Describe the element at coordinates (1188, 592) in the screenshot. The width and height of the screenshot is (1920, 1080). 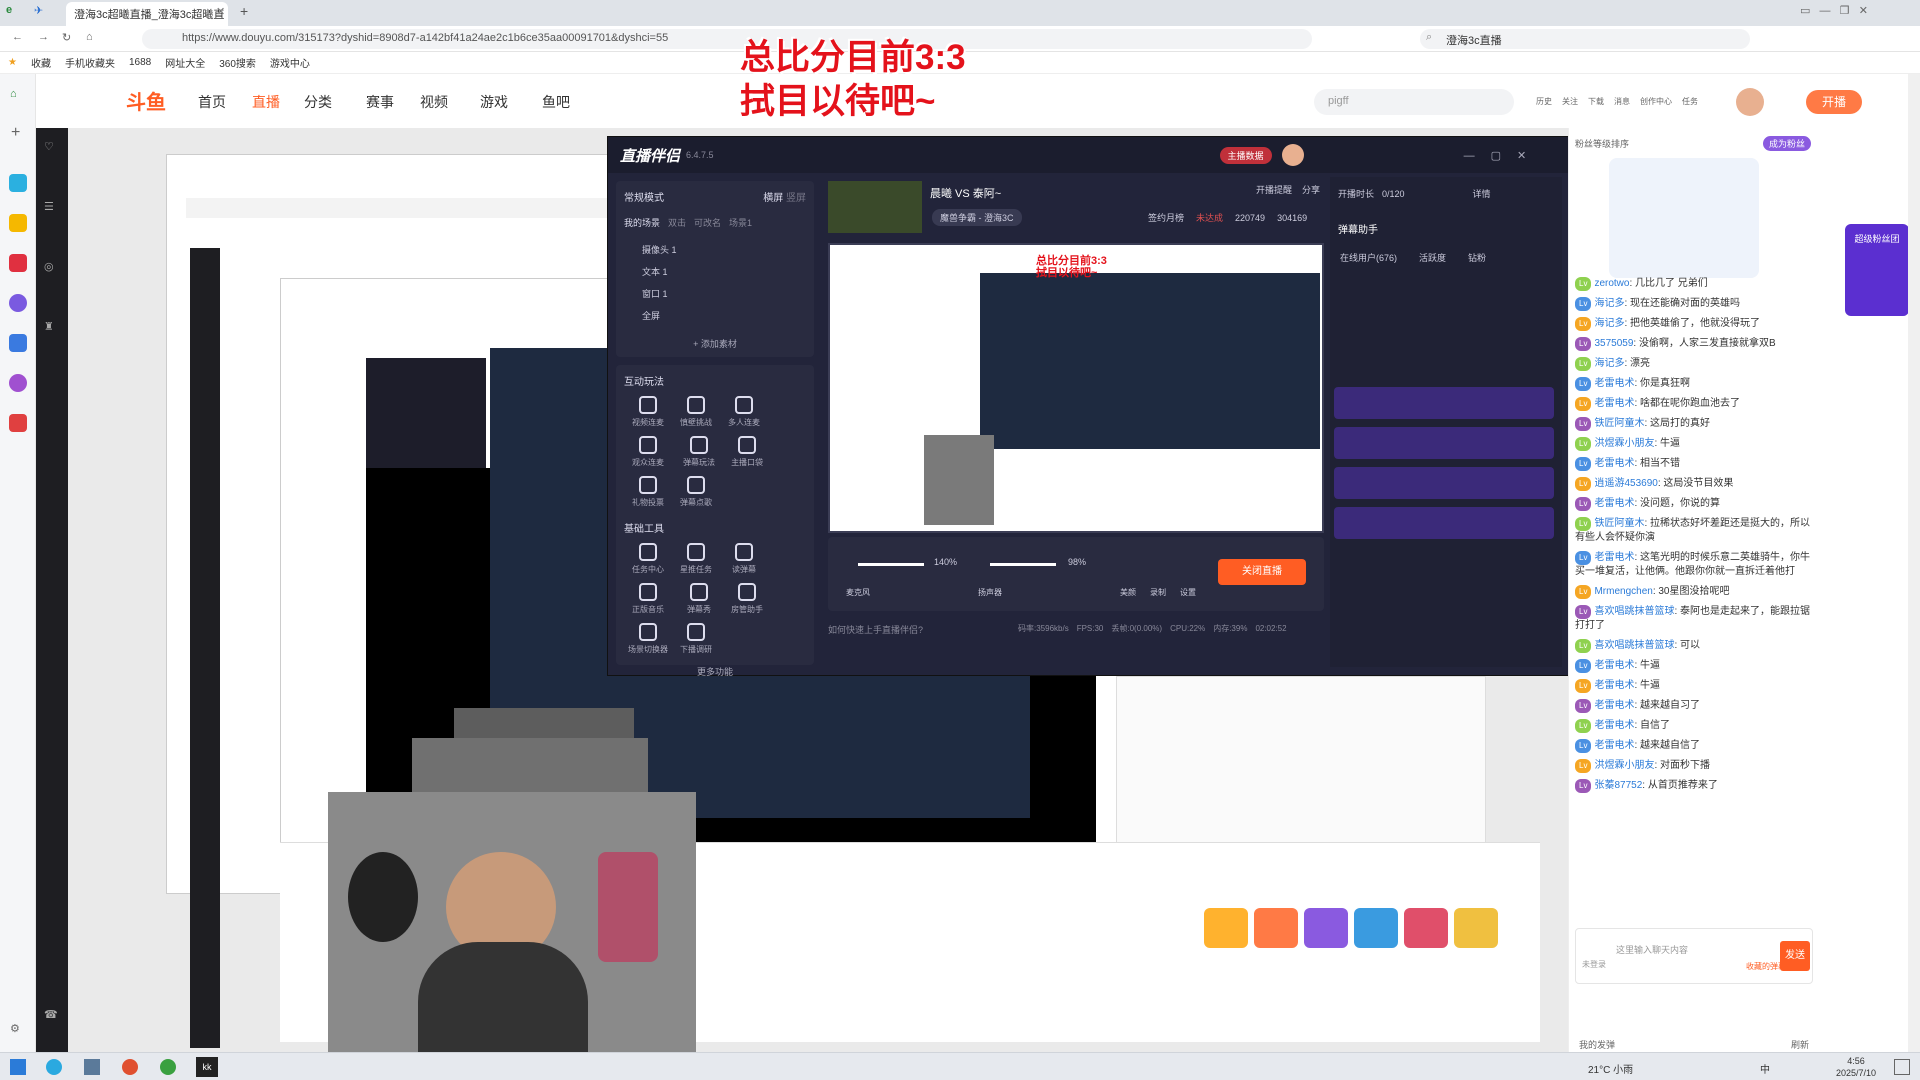
I see `settings-button: 设置` at that location.